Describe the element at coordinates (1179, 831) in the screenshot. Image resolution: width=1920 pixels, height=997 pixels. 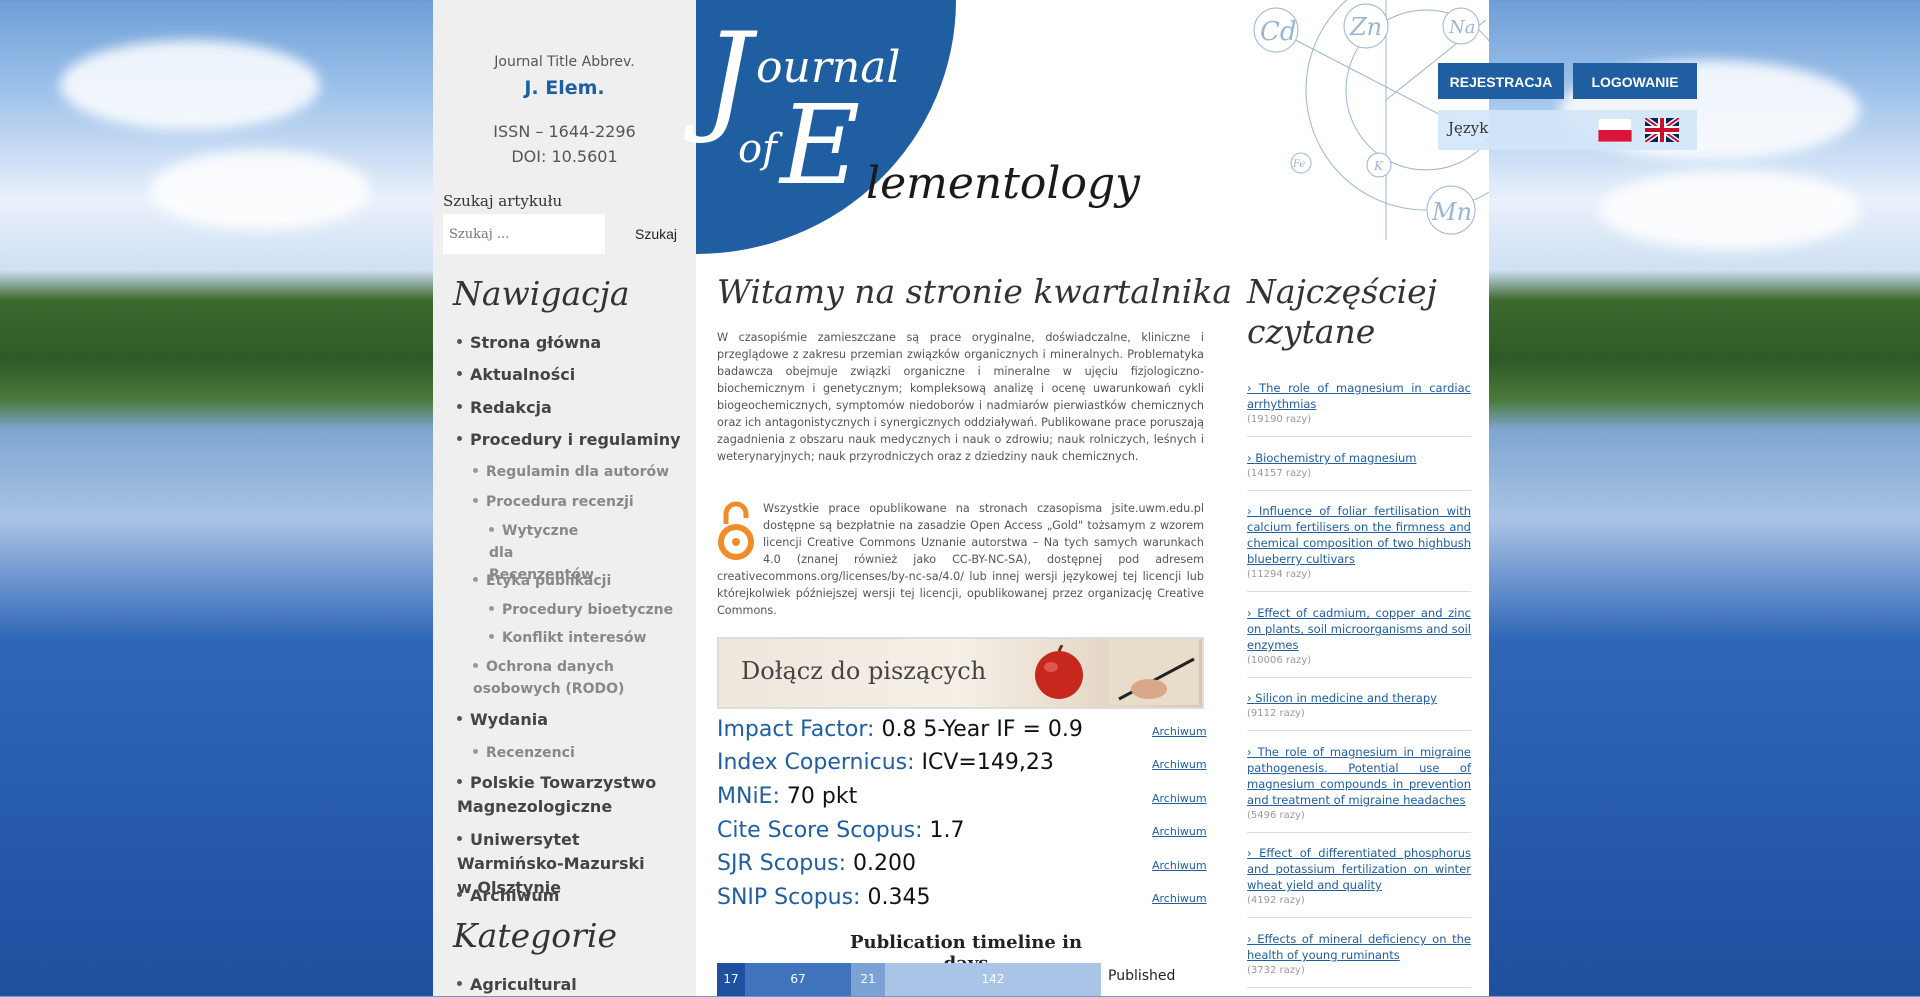
I see `archive-link-cite-score: Archiwum` at that location.